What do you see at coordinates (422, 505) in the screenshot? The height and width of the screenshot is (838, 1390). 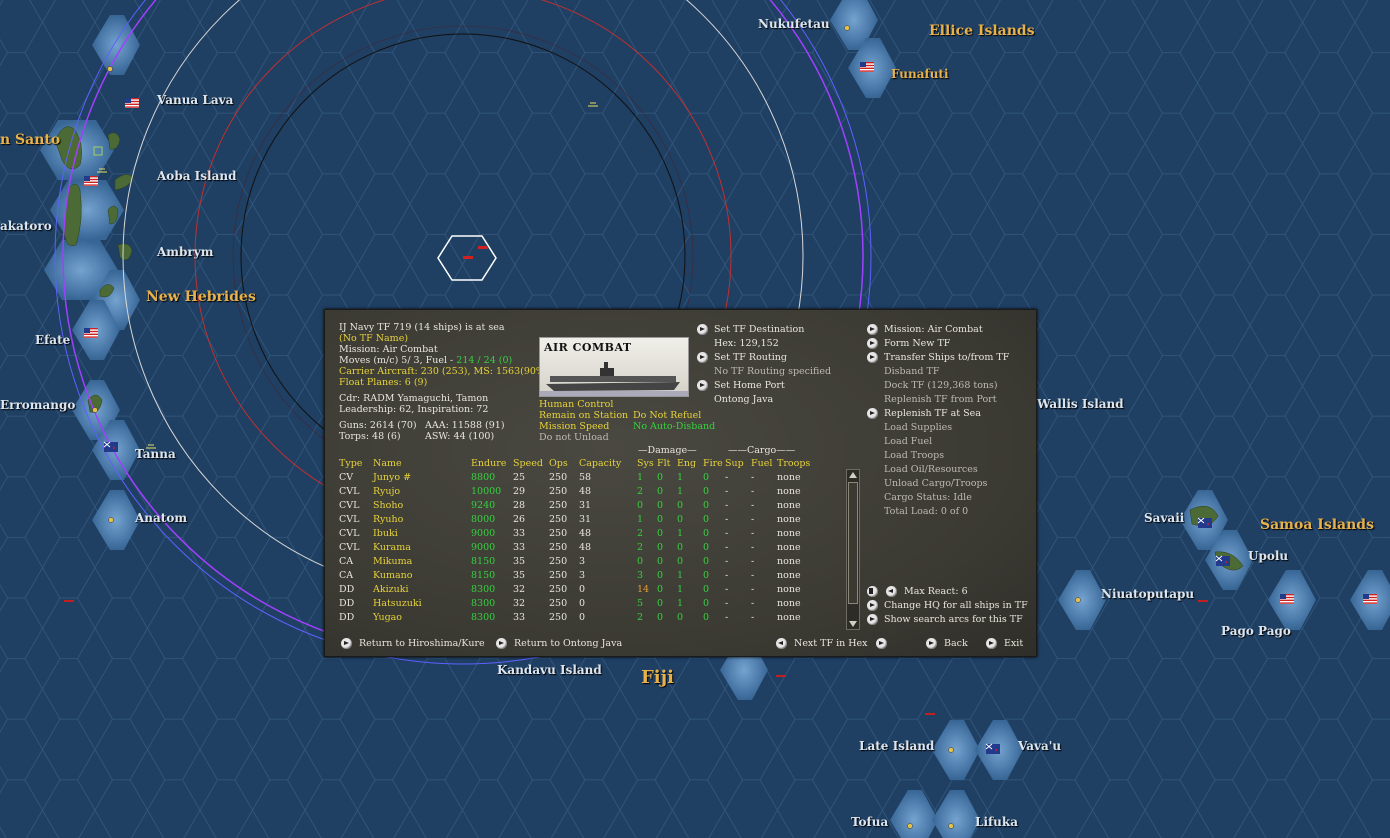 I see `ship-cell-name: Shoho` at bounding box center [422, 505].